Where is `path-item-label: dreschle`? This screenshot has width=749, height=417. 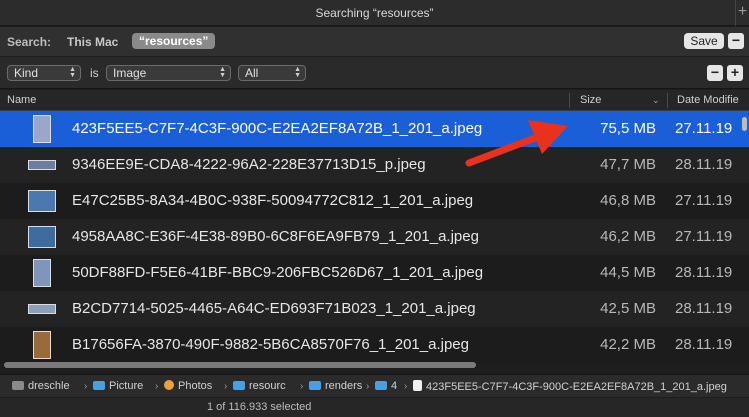 path-item-label: dreschle is located at coordinates (49, 386).